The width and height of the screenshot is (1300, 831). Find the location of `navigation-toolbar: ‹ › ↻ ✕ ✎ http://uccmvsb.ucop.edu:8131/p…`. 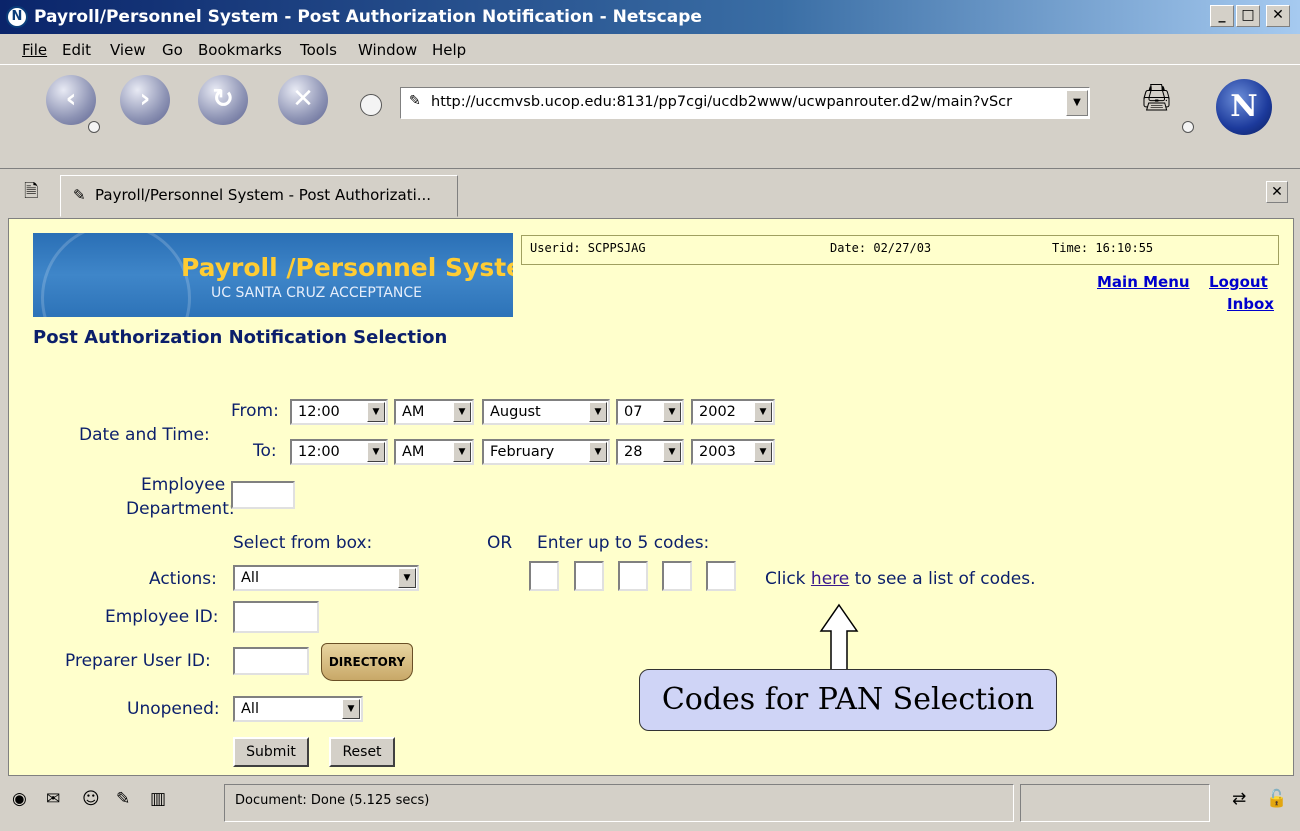

navigation-toolbar: ‹ › ↻ ✕ ✎ http://uccmvsb.ucop.edu:8131/p… is located at coordinates (650, 105).